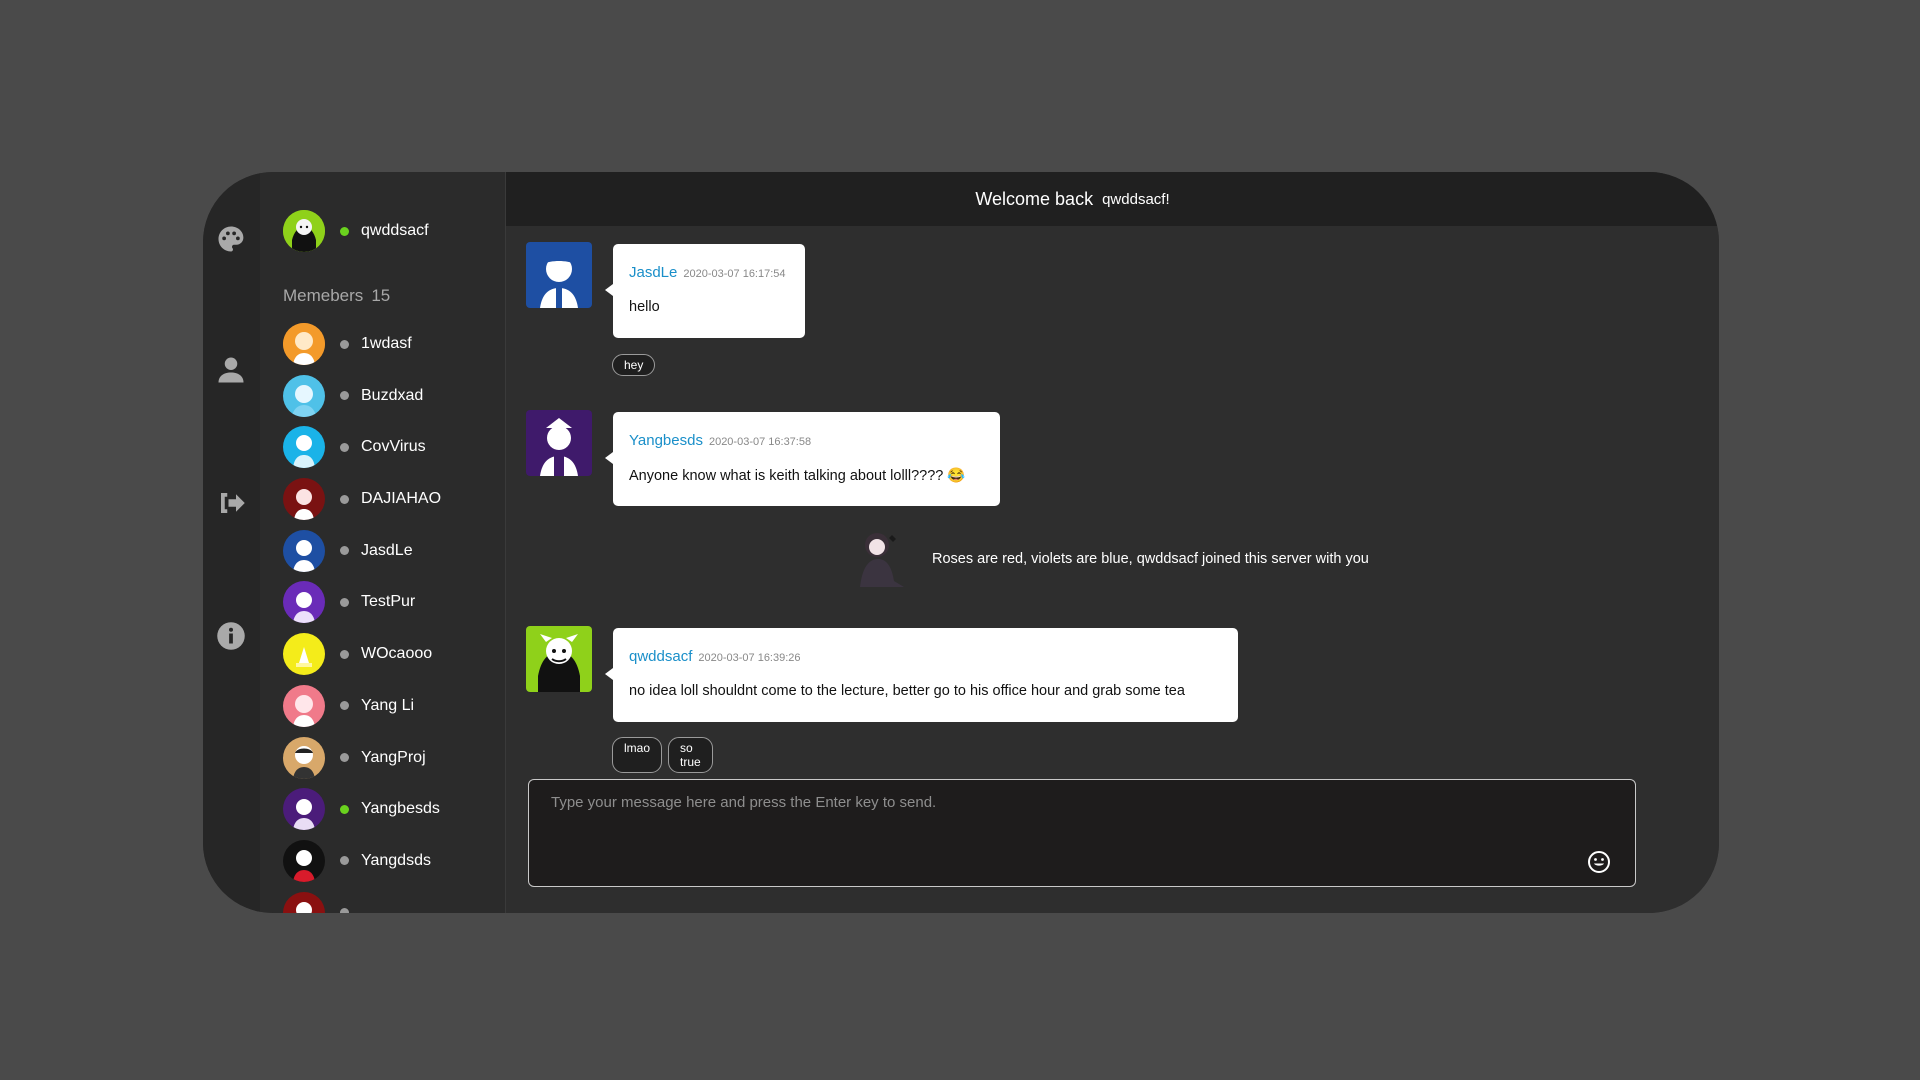  I want to click on list-item: DAJIAHAO, so click(362, 499).